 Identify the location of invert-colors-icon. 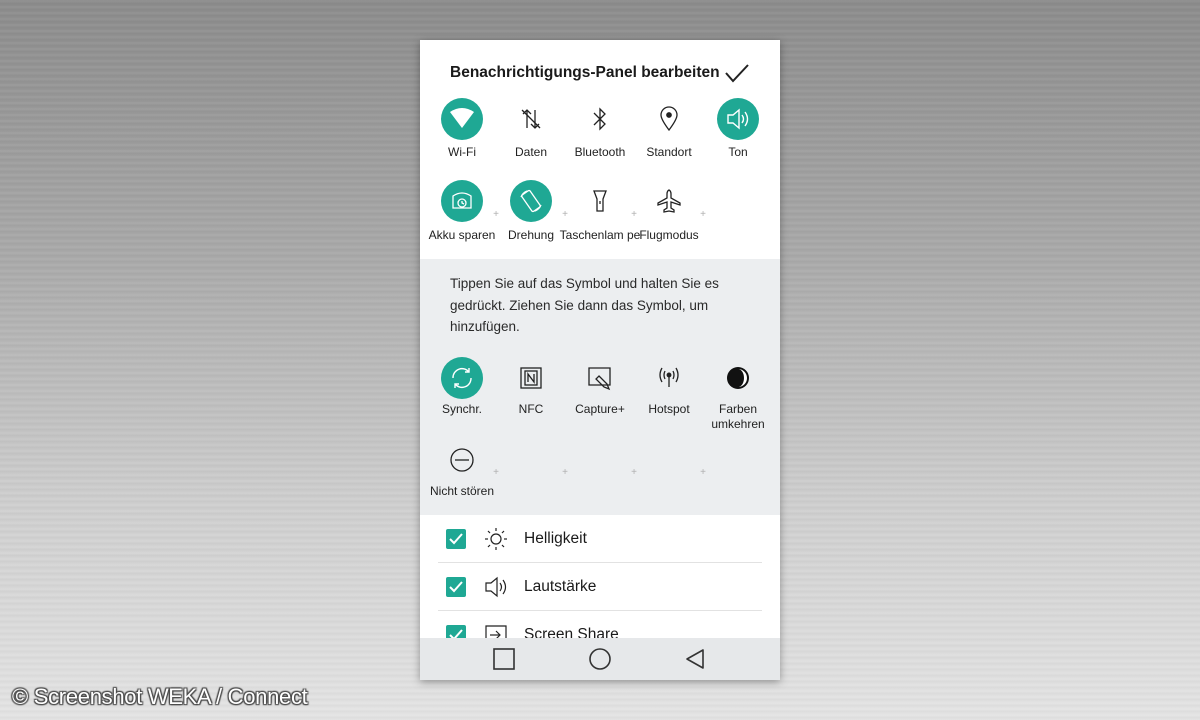
(738, 378).